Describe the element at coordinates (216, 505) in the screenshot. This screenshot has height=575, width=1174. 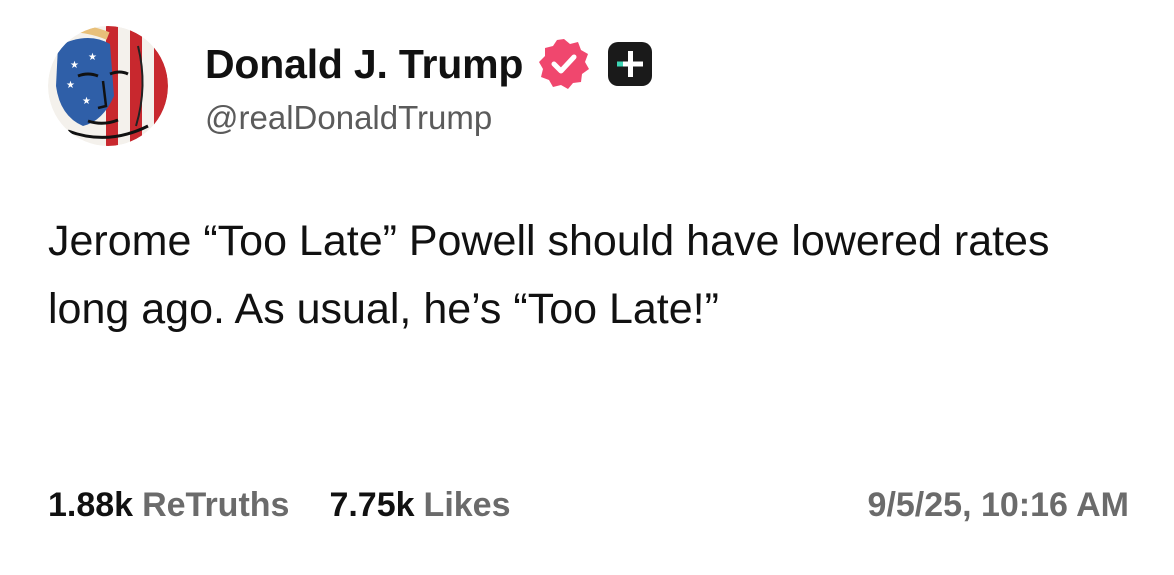
I see `retruths-label: ReTruths` at that location.